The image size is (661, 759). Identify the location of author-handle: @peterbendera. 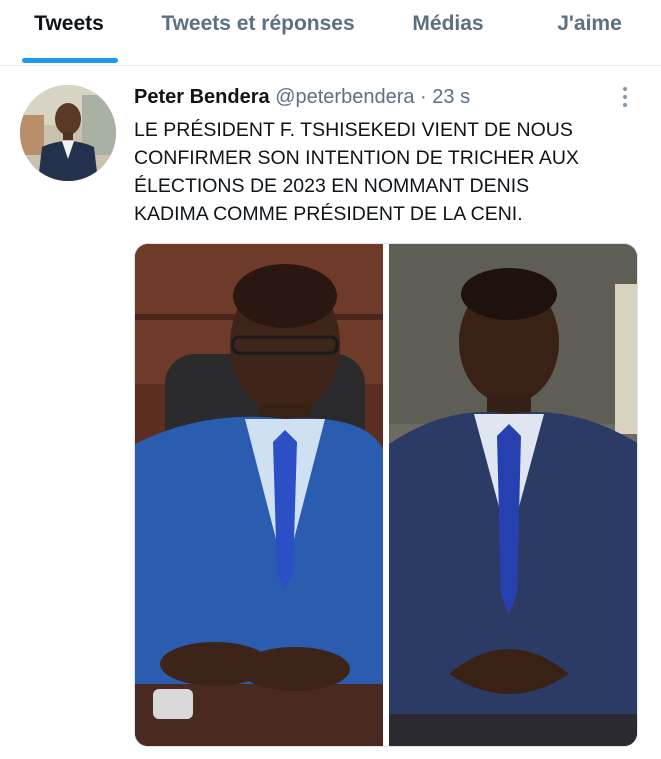
(344, 97).